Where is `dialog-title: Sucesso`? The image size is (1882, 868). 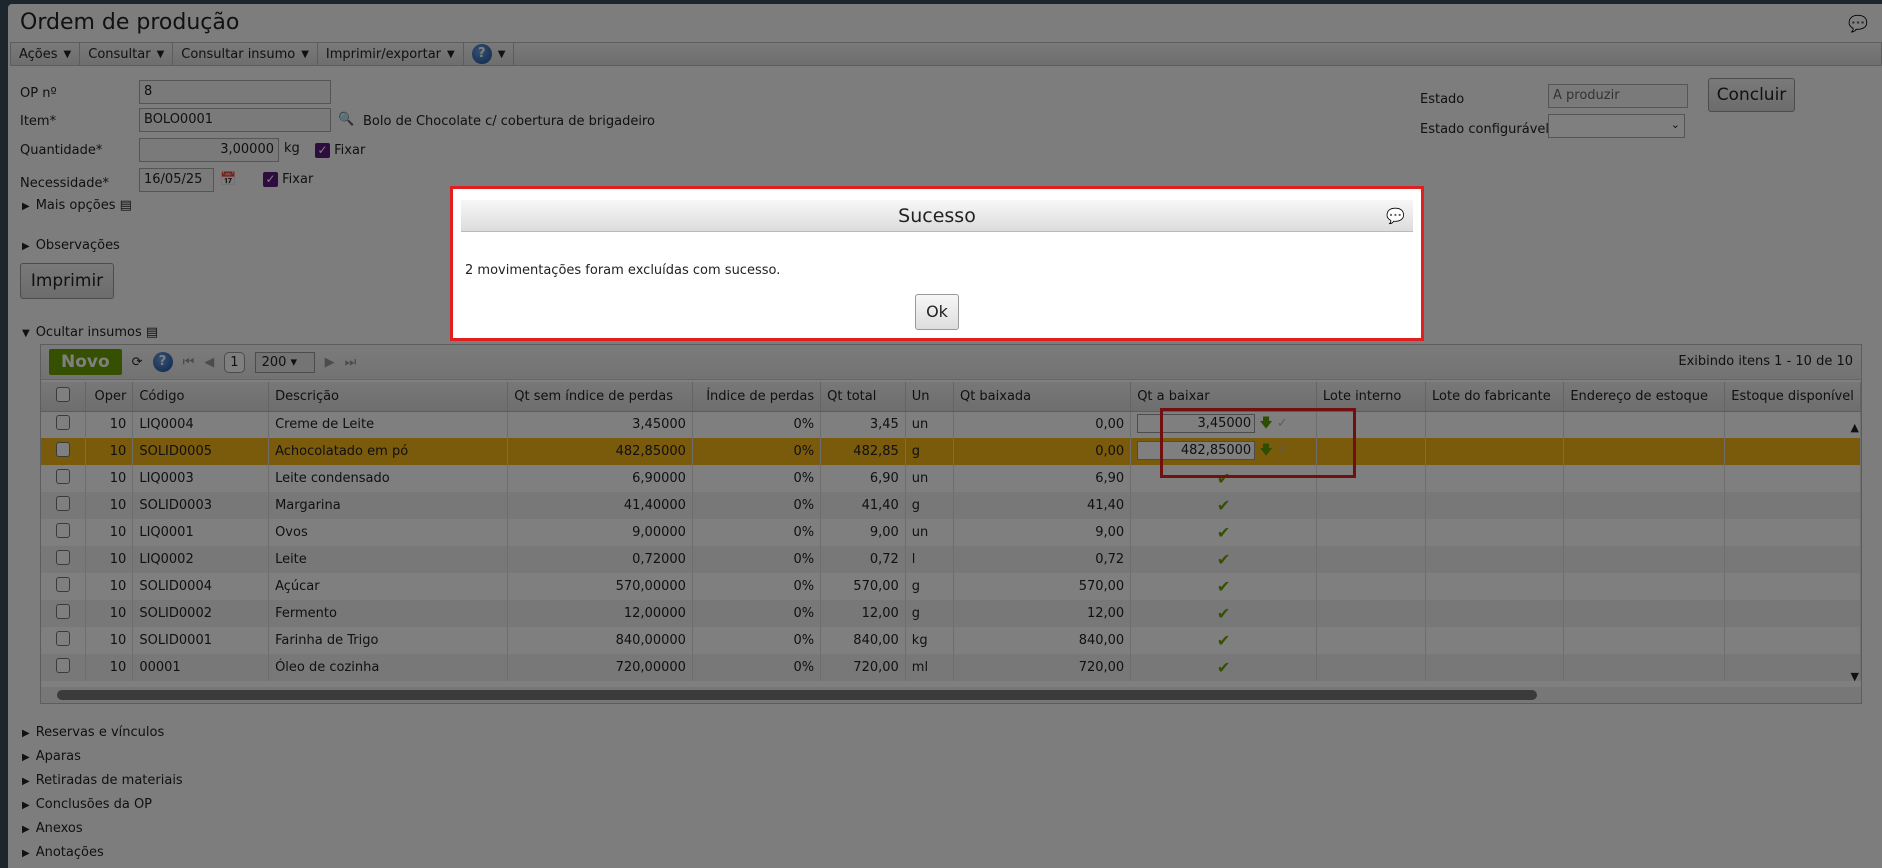 dialog-title: Sucesso is located at coordinates (937, 216).